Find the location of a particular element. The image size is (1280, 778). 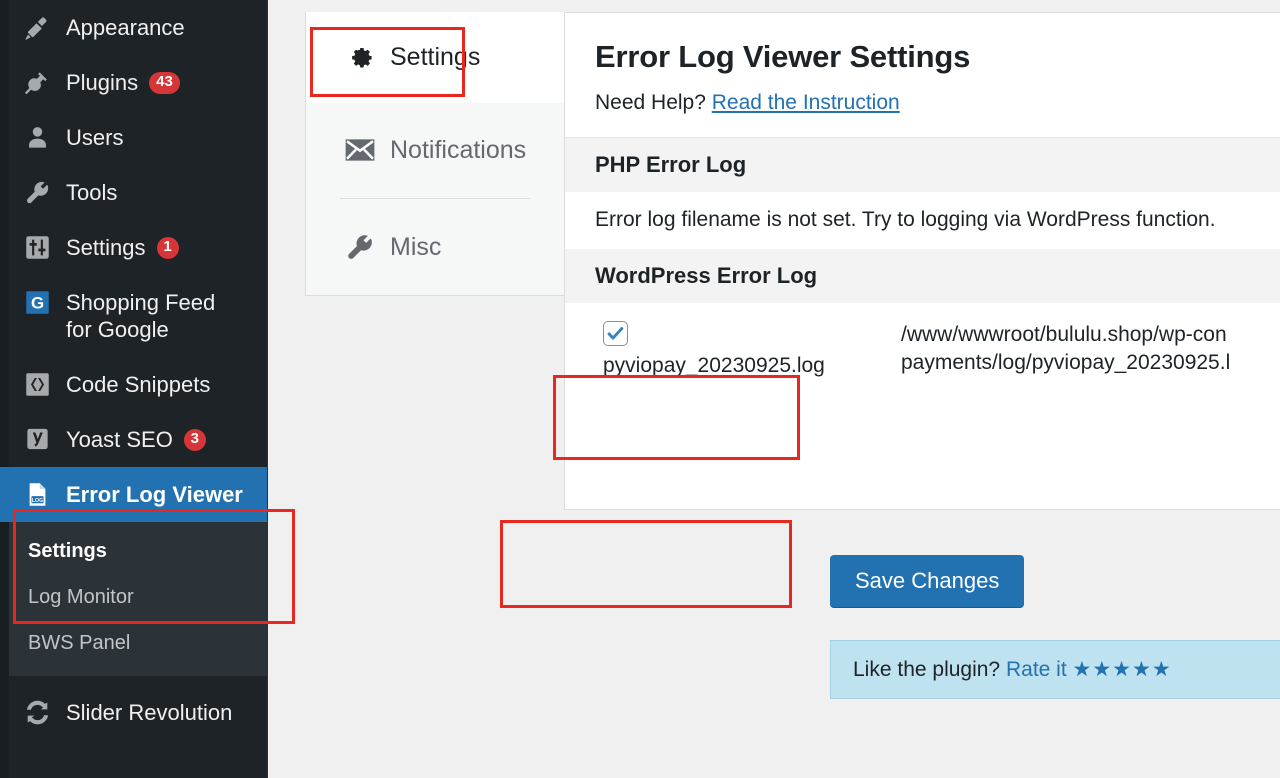

sidebar-item-code-snippets: Code Snippets is located at coordinates (133, 384).